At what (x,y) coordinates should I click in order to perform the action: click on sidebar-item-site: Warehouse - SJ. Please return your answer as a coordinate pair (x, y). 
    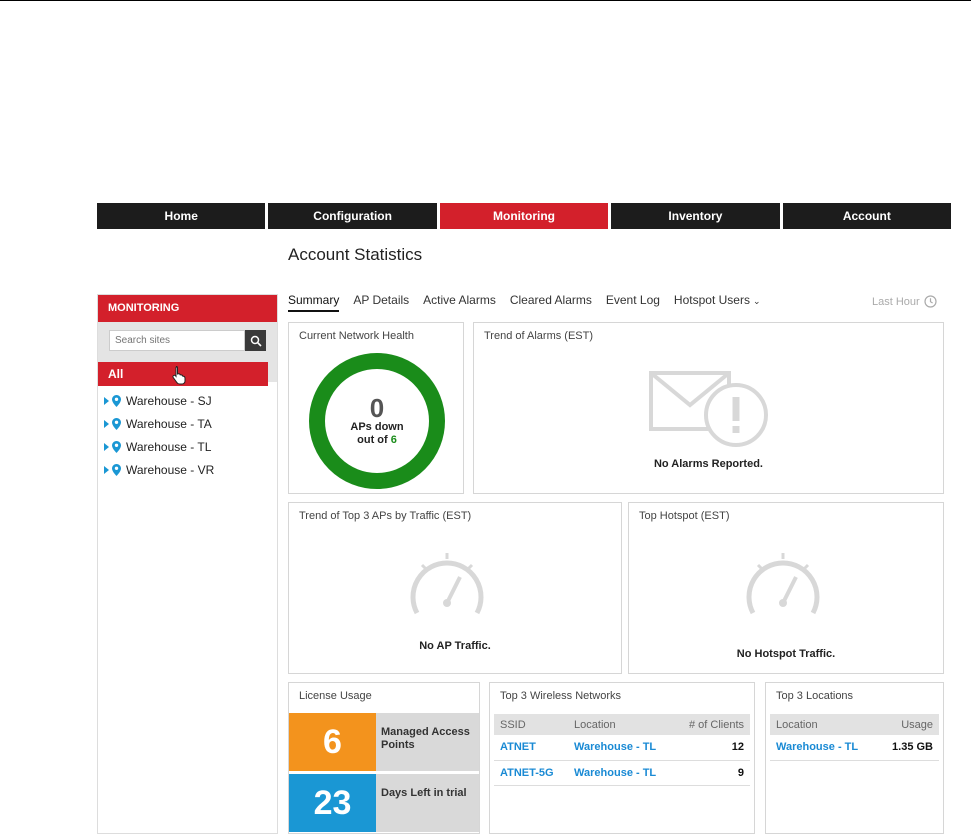
    Looking at the image, I should click on (159, 400).